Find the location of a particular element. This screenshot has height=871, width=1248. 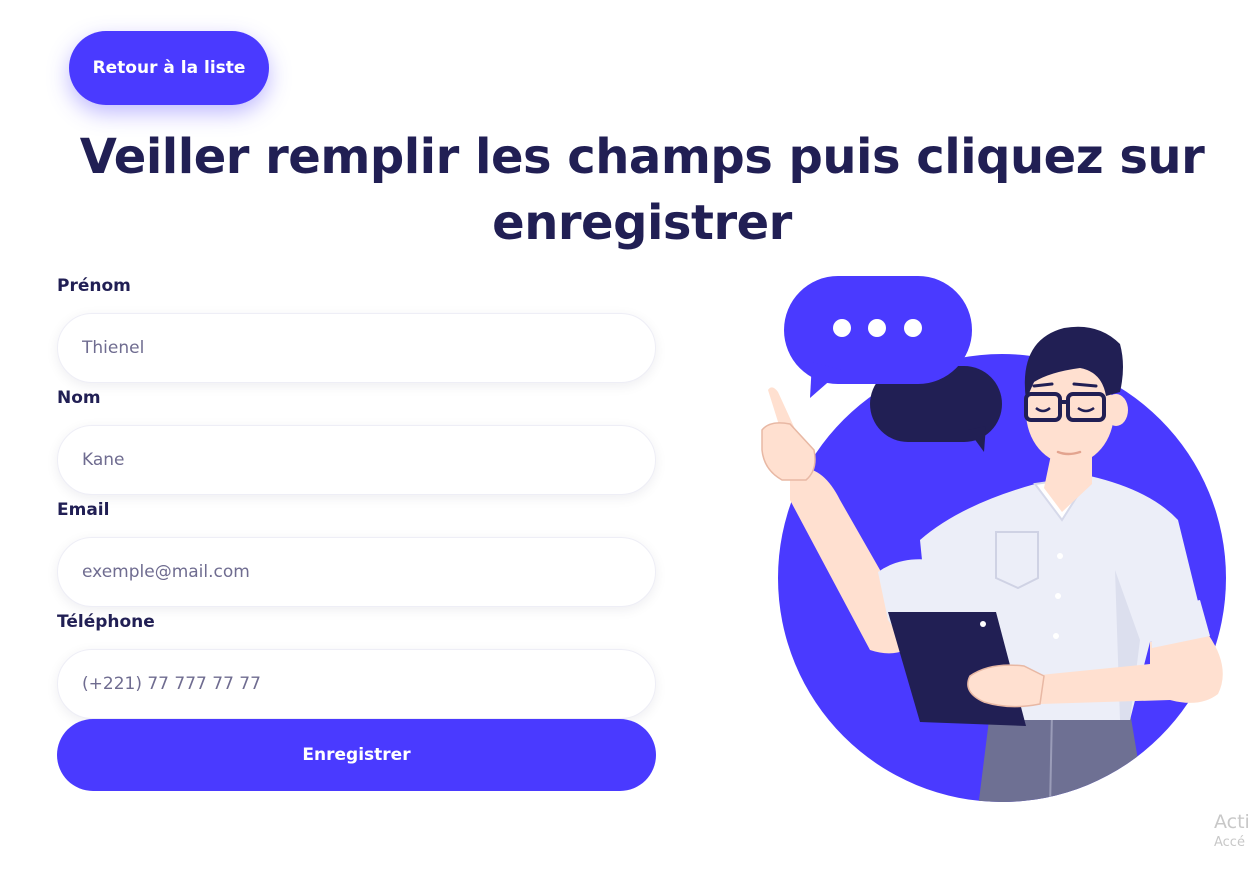

save-button-label: Enregistrer is located at coordinates (356, 755).